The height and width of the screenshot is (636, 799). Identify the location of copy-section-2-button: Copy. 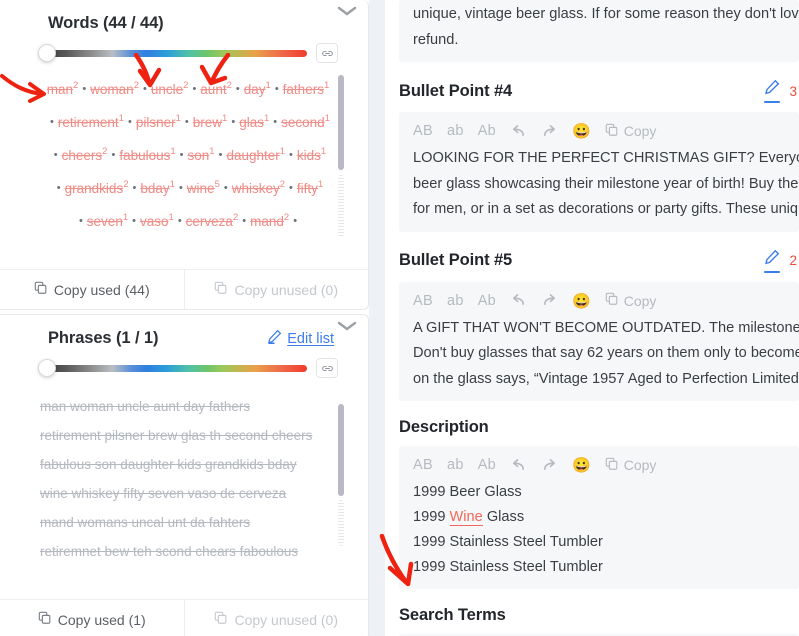
(630, 300).